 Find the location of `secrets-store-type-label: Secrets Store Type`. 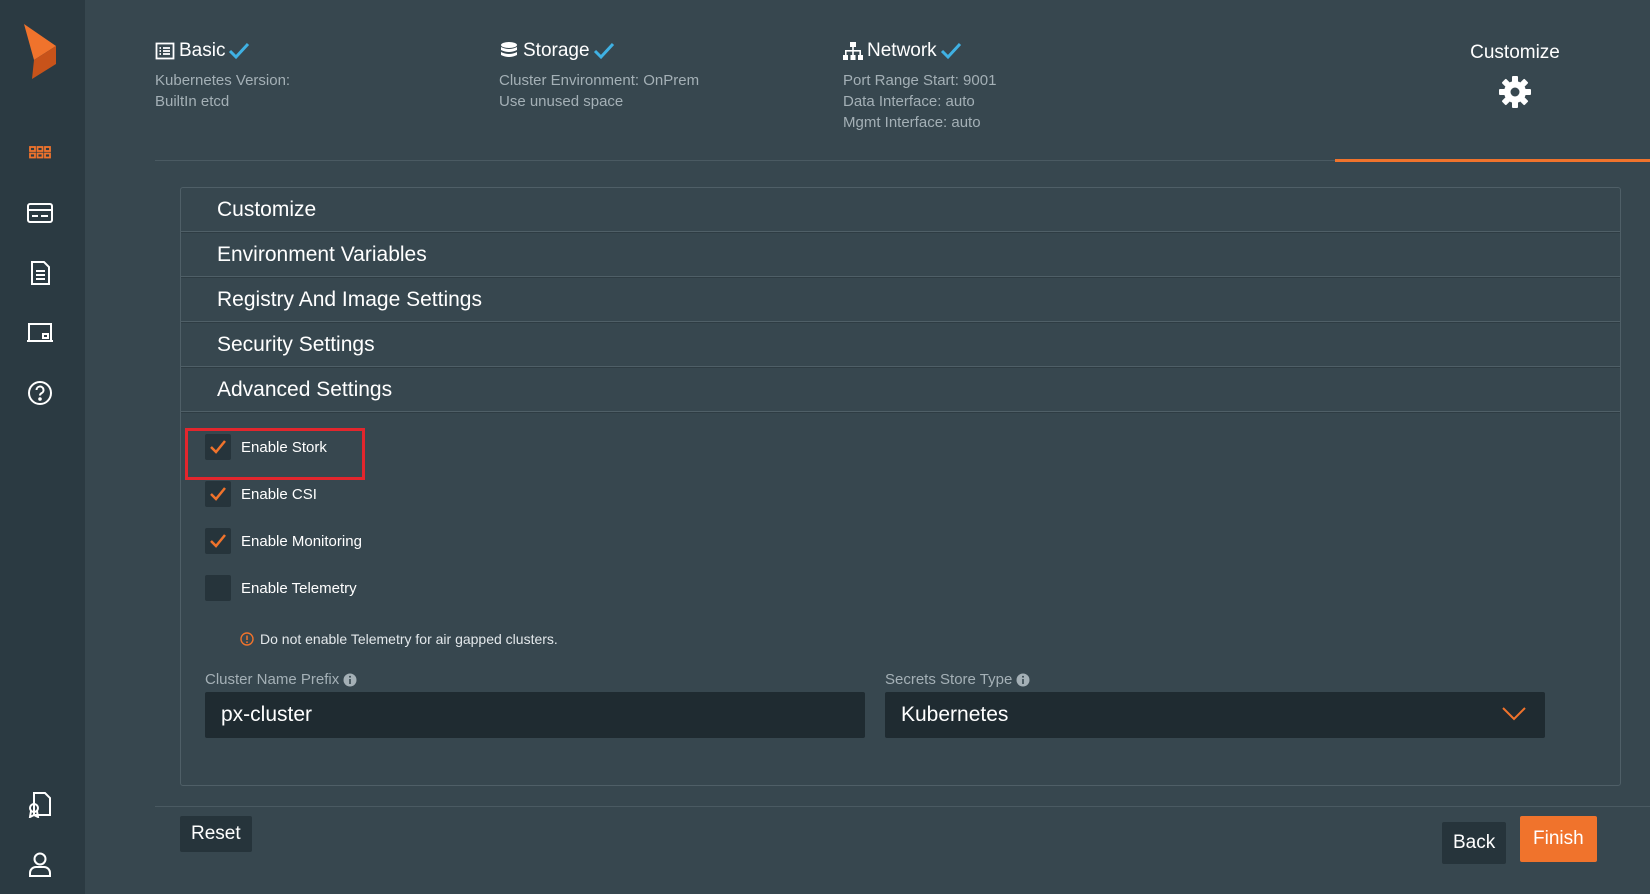

secrets-store-type-label: Secrets Store Type is located at coordinates (957, 679).